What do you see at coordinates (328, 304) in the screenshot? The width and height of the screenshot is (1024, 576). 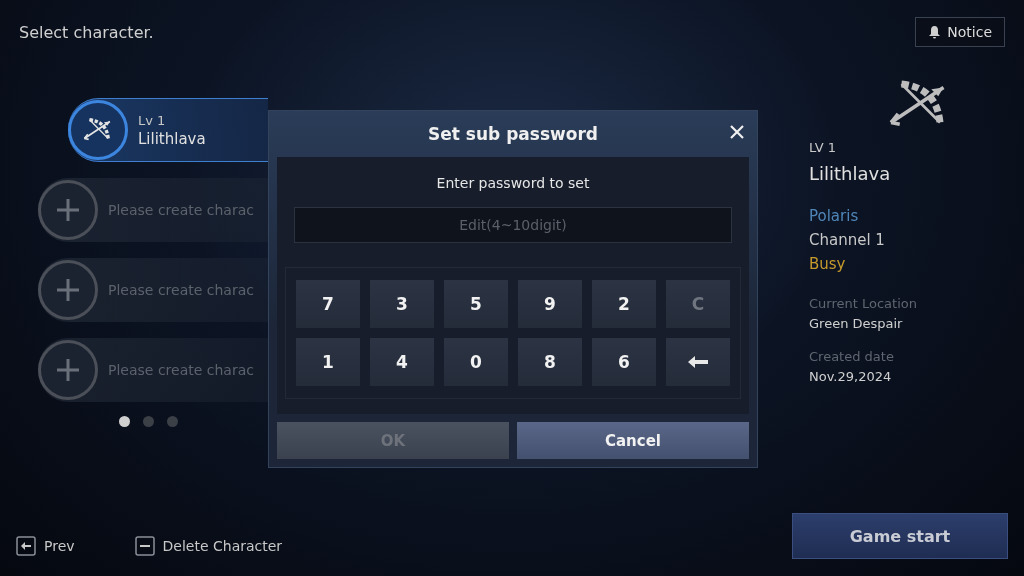 I see `keypad-key: 7` at bounding box center [328, 304].